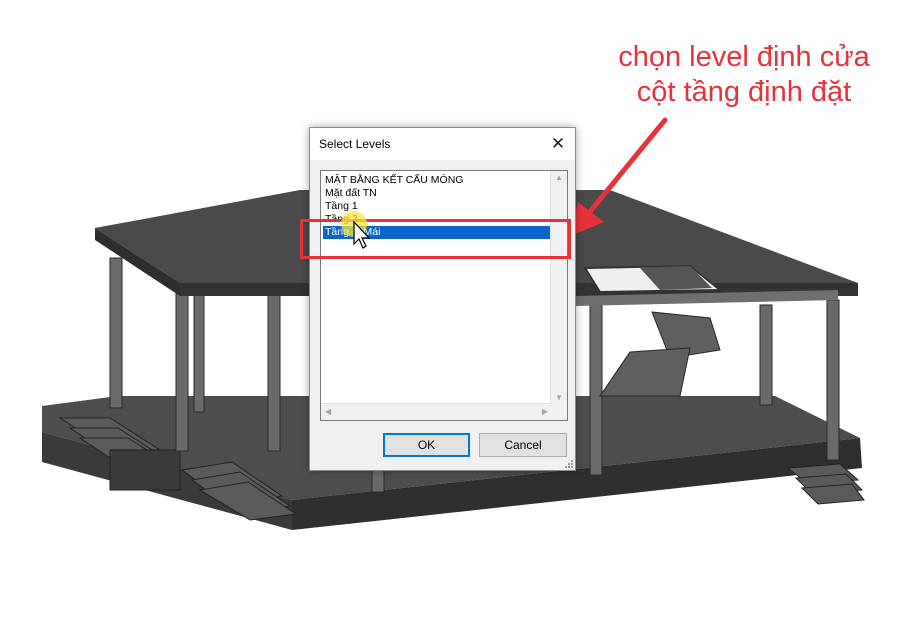 Image resolution: width=904 pixels, height=632 pixels. I want to click on annotation-line-1: chọn level định cửa, so click(744, 57).